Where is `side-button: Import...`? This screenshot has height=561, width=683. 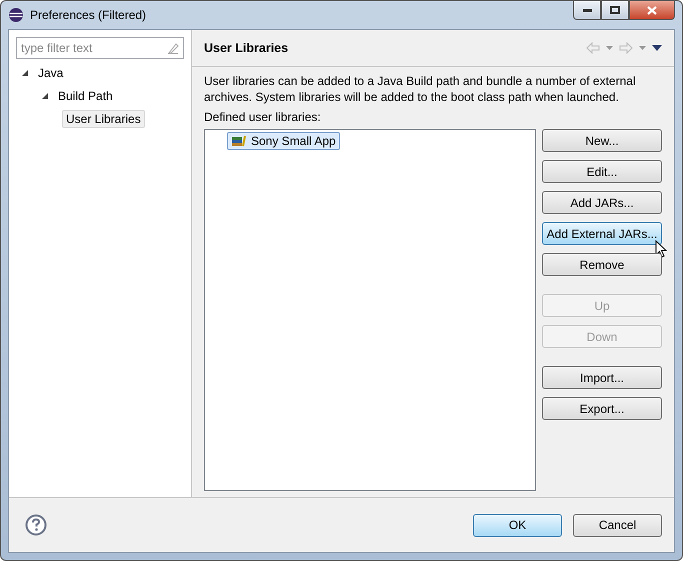
side-button: Import... is located at coordinates (602, 377).